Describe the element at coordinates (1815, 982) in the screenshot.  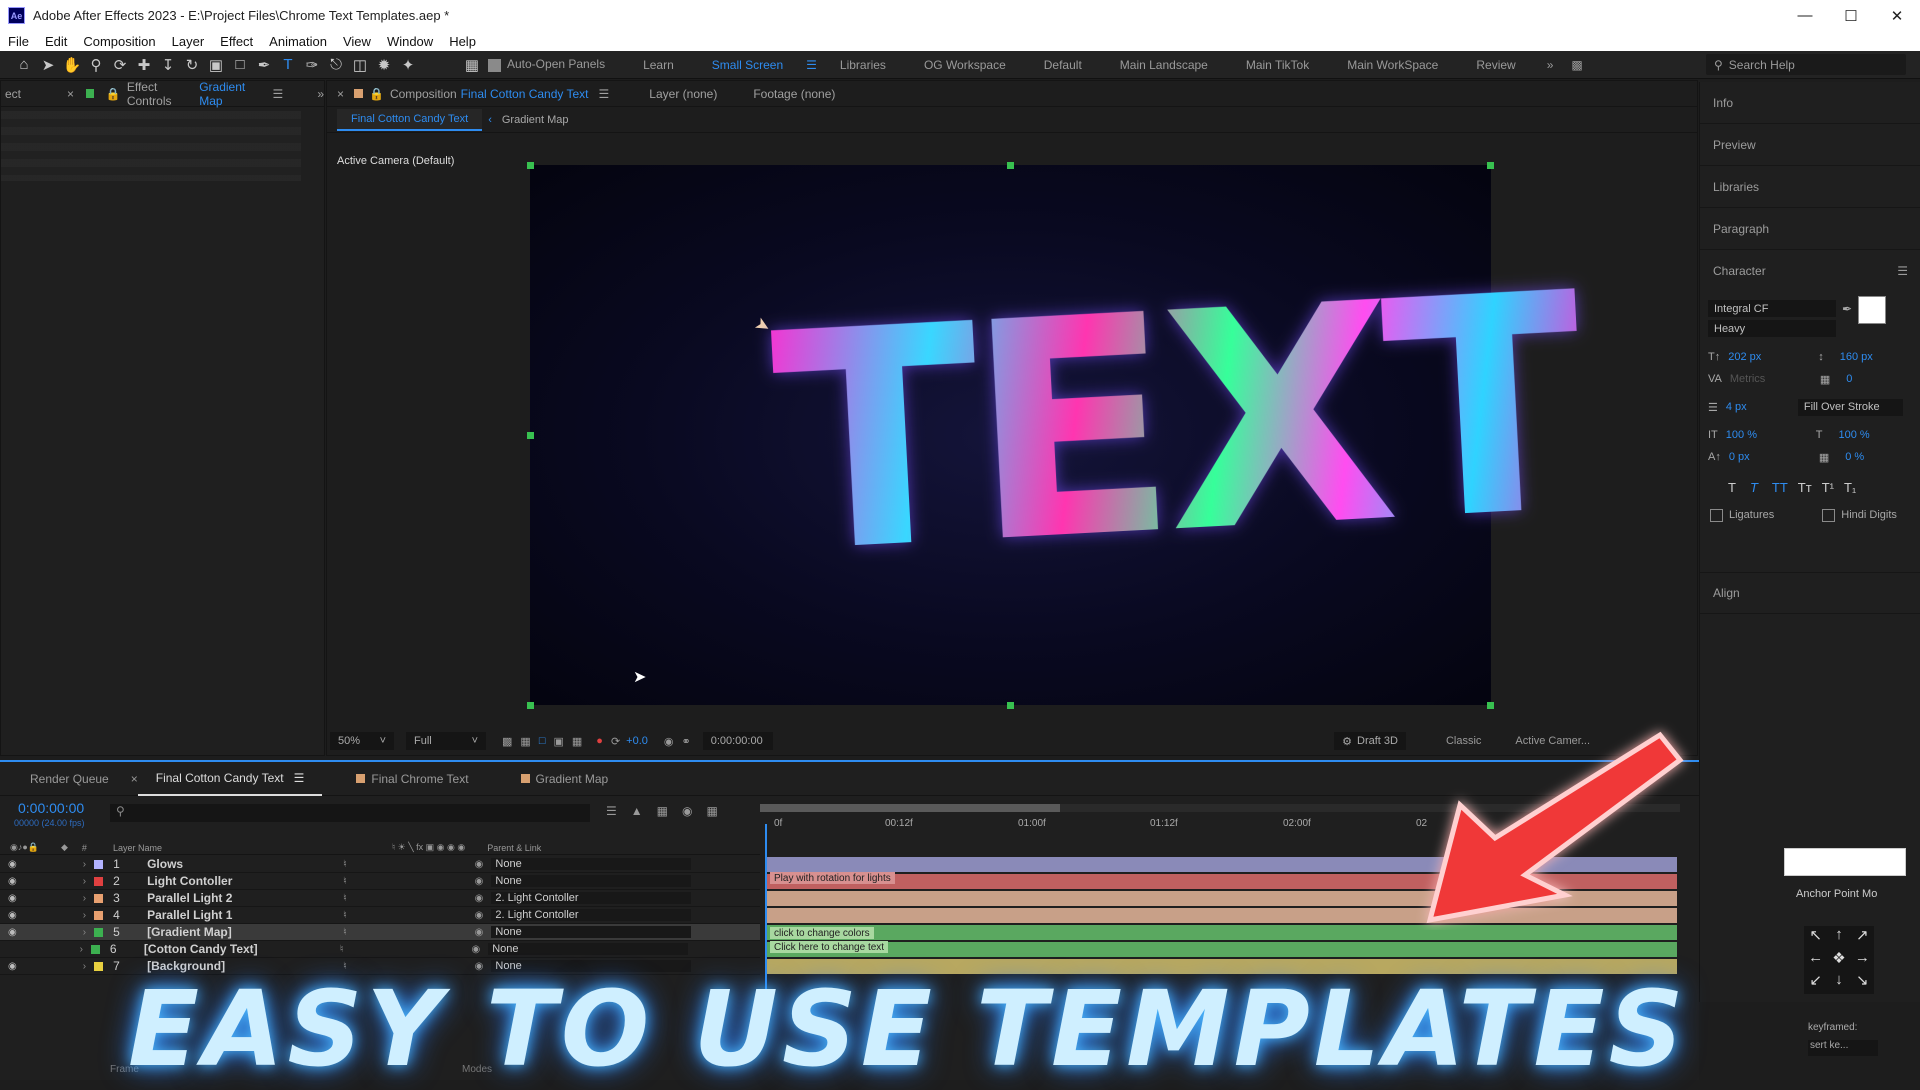
I see `anchor-bottom-left-icon: ↙` at that location.